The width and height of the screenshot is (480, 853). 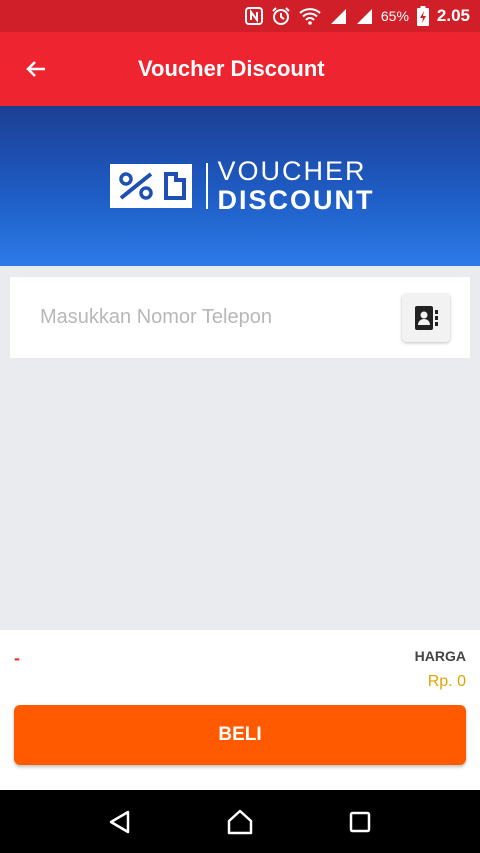 What do you see at coordinates (150, 186) in the screenshot?
I see `discount-icon` at bounding box center [150, 186].